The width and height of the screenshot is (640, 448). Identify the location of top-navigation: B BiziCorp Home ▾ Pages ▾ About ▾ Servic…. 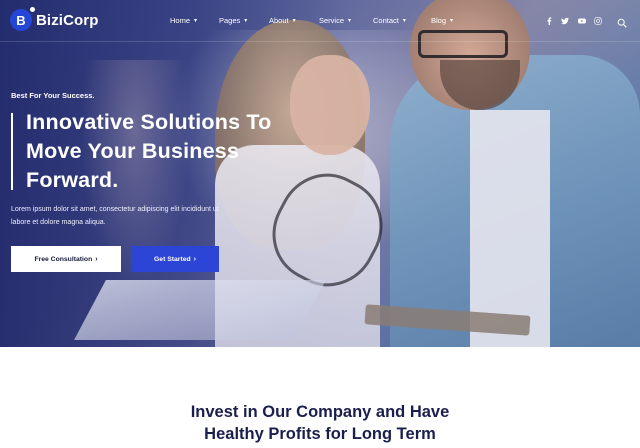
(320, 21).